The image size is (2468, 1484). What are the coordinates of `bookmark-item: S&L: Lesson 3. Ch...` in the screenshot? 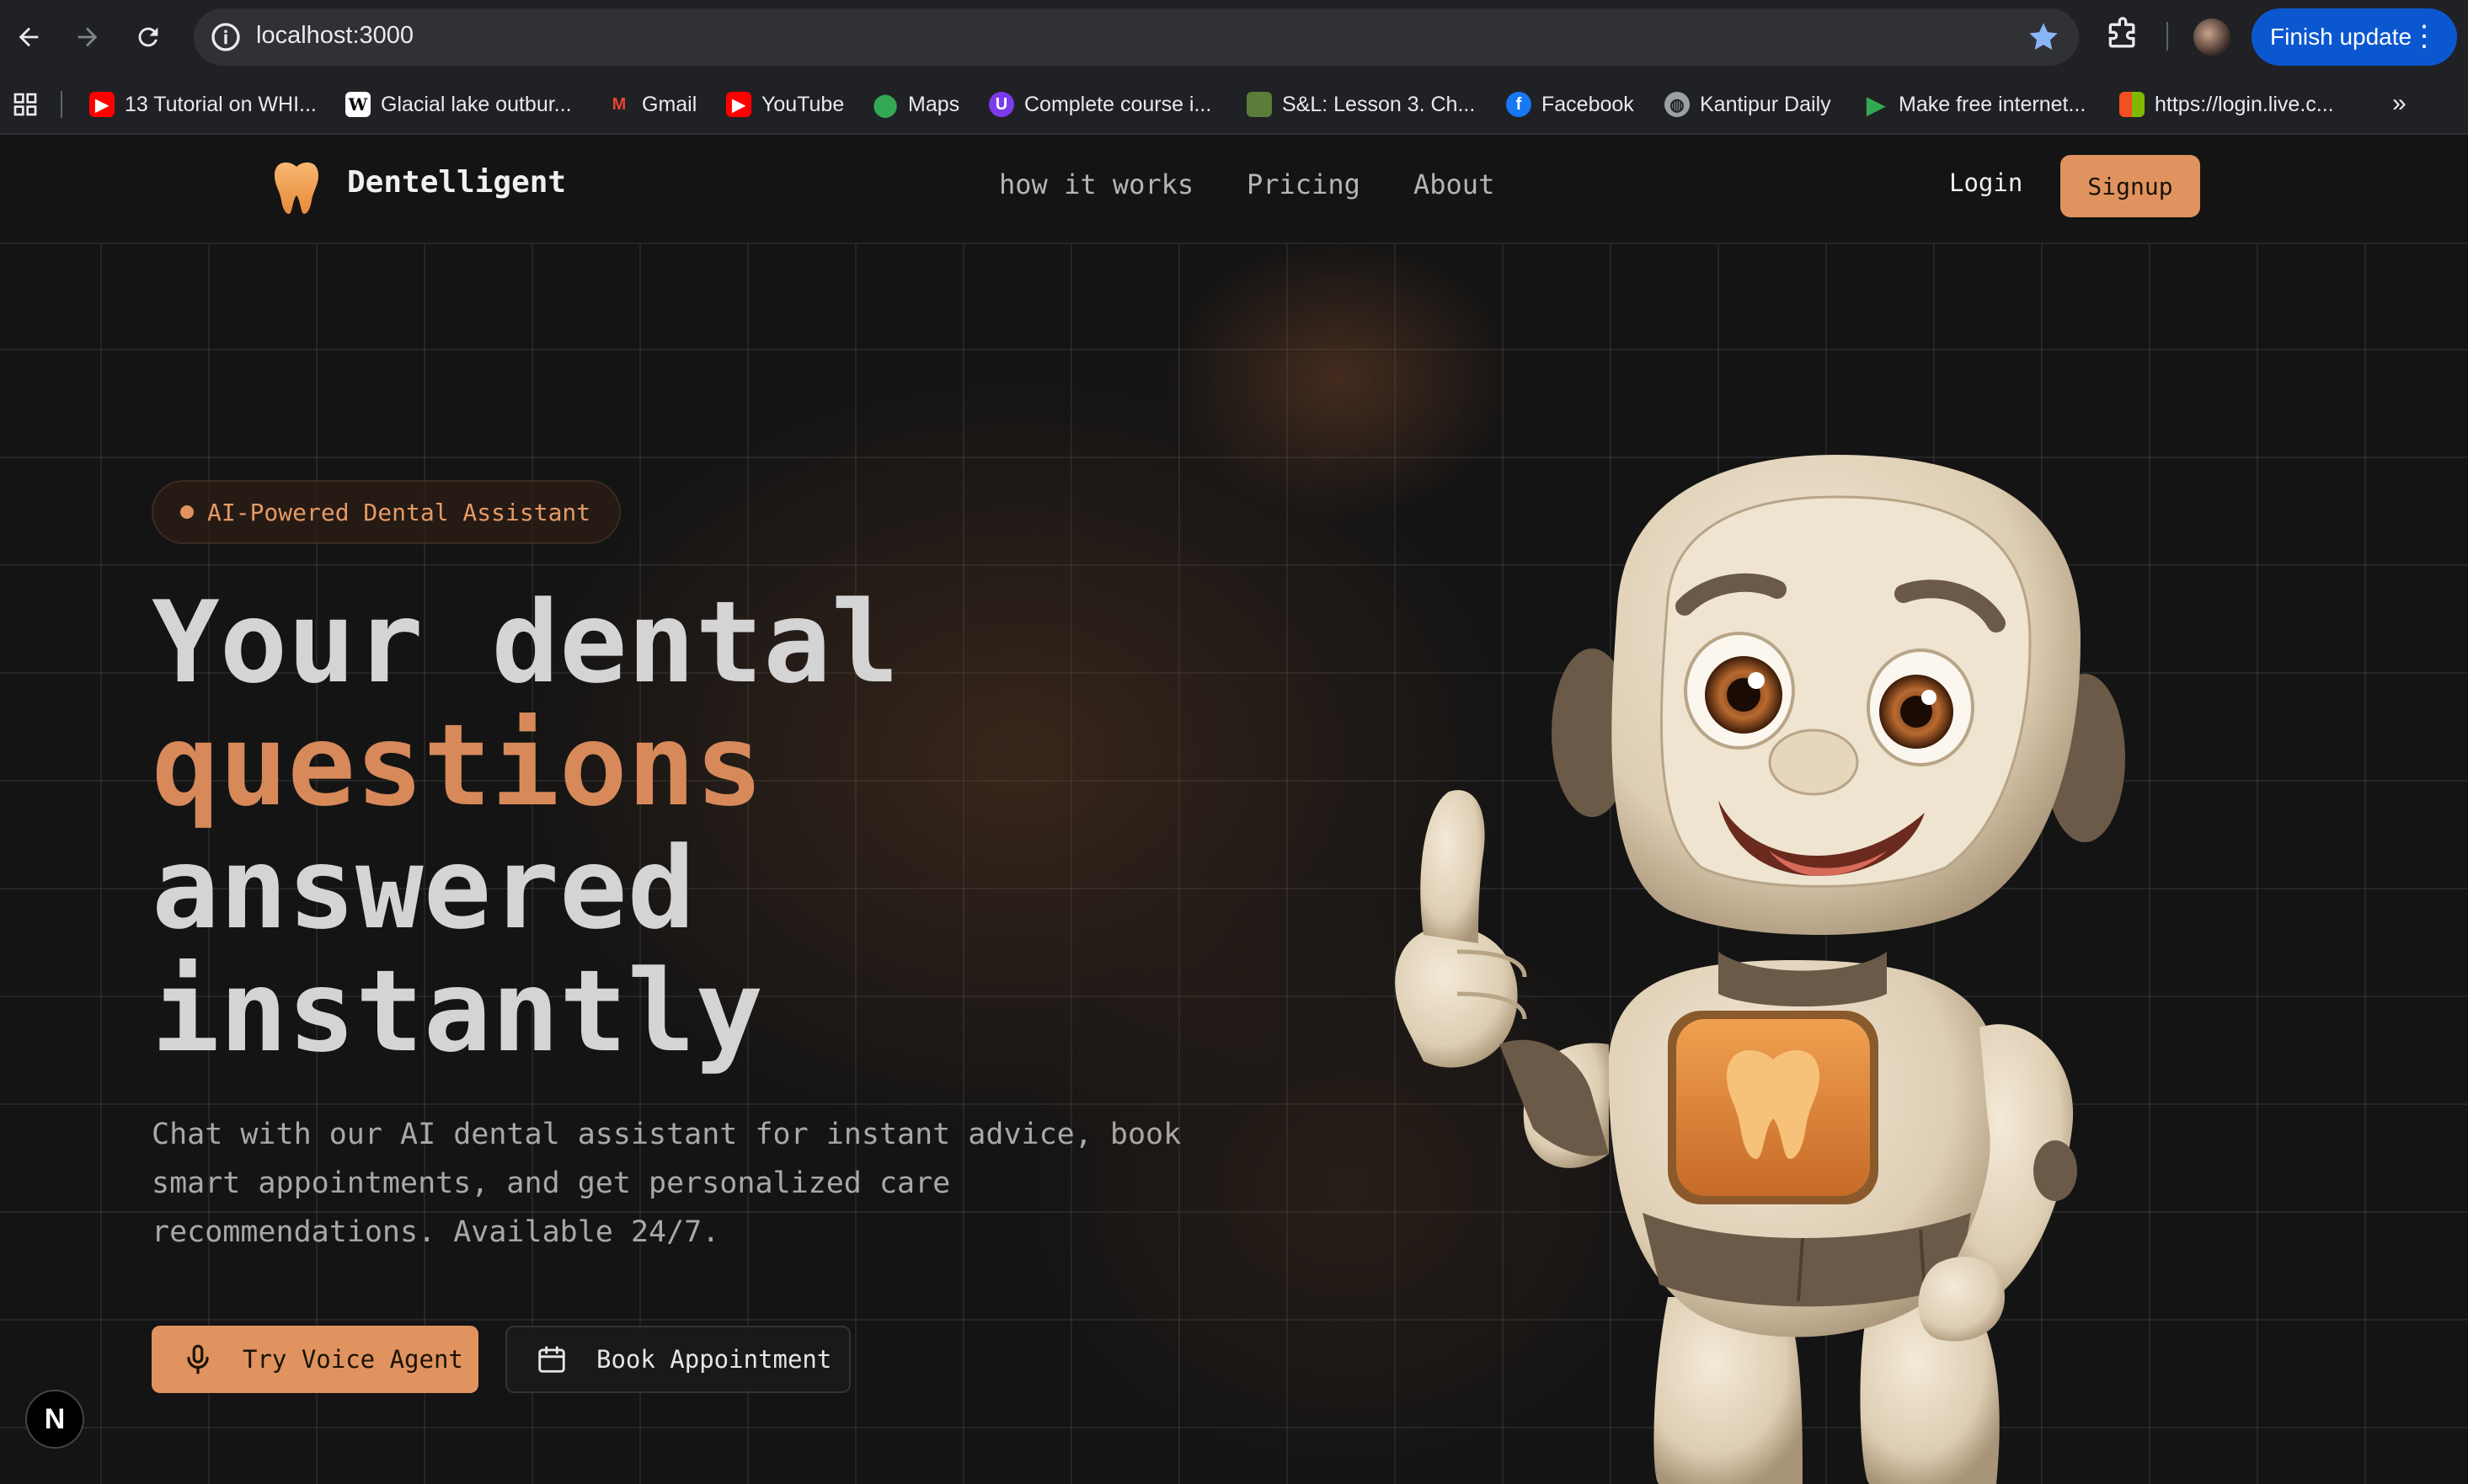 It's located at (1361, 105).